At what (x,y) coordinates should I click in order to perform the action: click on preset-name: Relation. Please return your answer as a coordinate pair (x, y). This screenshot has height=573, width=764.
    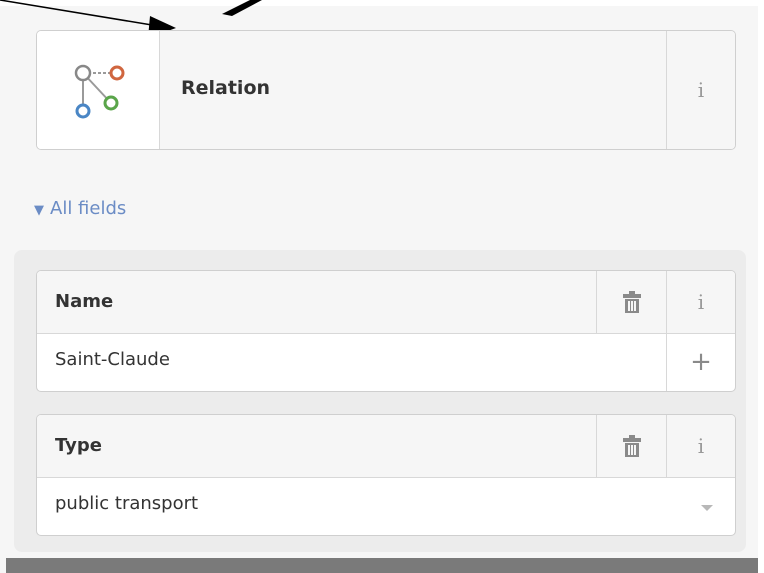
    Looking at the image, I should click on (226, 88).